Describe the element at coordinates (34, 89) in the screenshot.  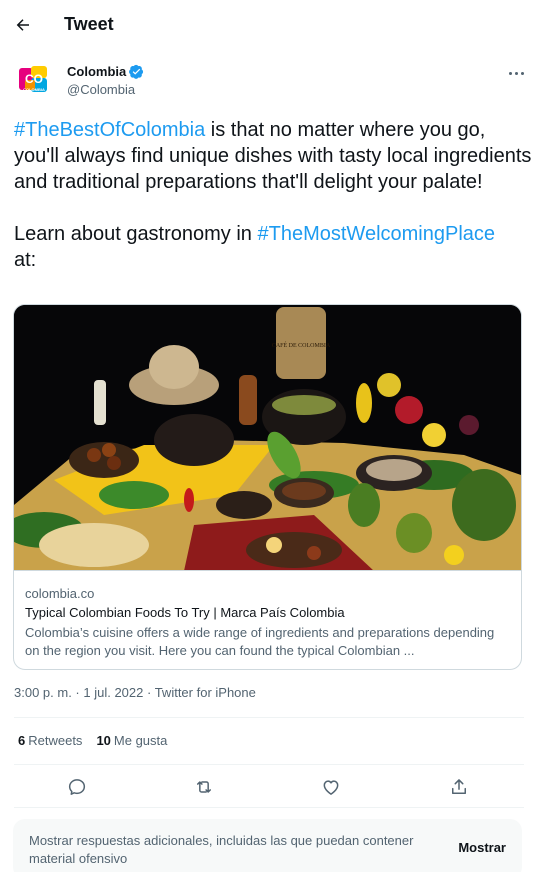
I see `logo-subtext: COLOMBIA` at that location.